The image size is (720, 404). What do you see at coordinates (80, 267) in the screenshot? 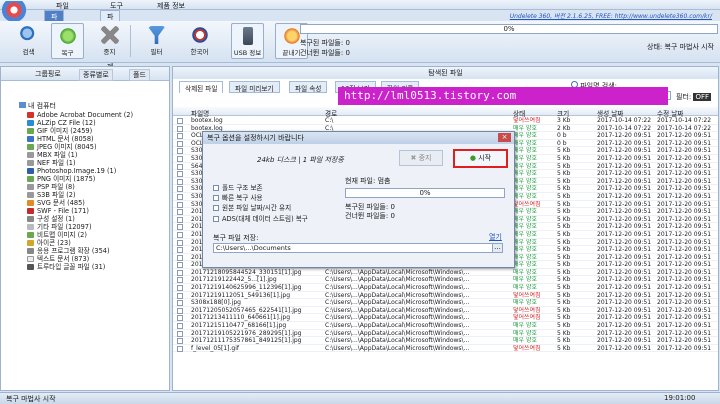
I see `tree-item: 트루타입 글꼴 파일 (31)` at bounding box center [80, 267].